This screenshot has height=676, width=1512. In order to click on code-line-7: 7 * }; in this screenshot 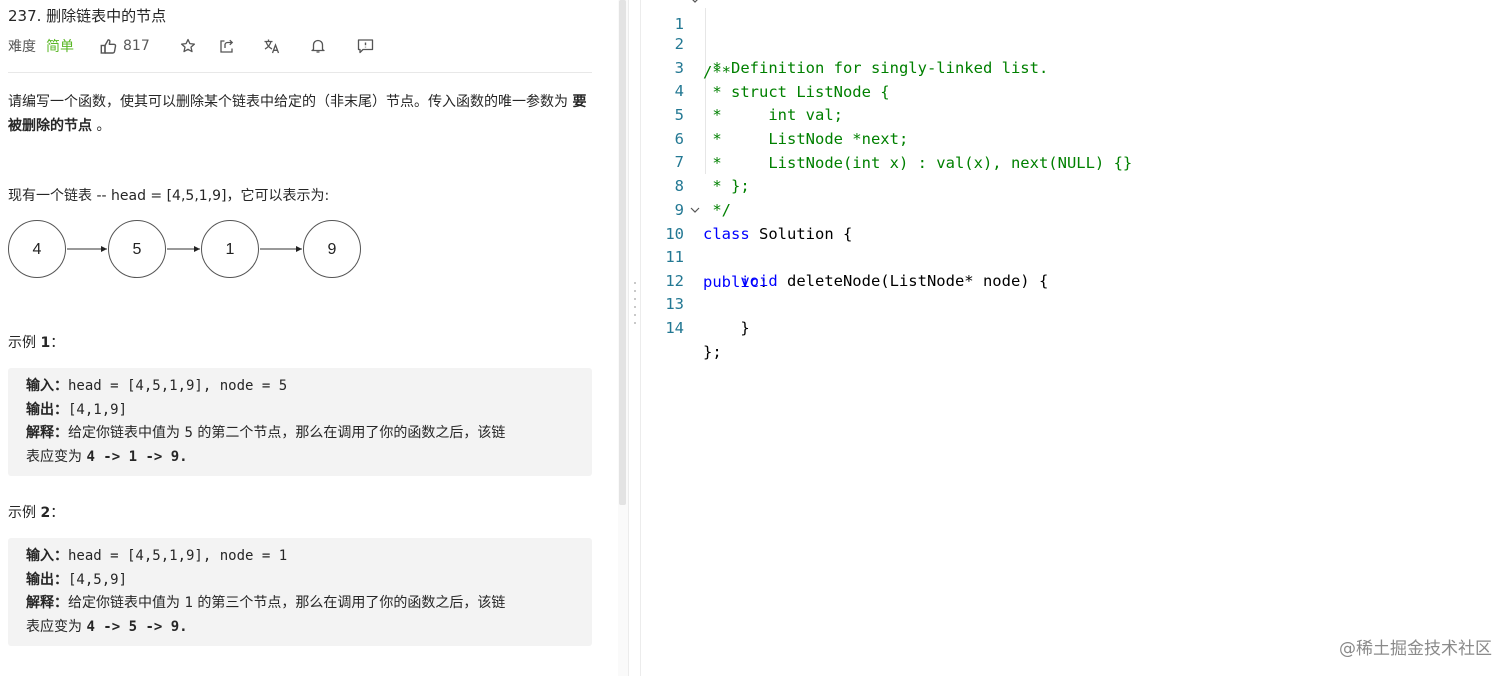, I will do `click(1071, 160)`.